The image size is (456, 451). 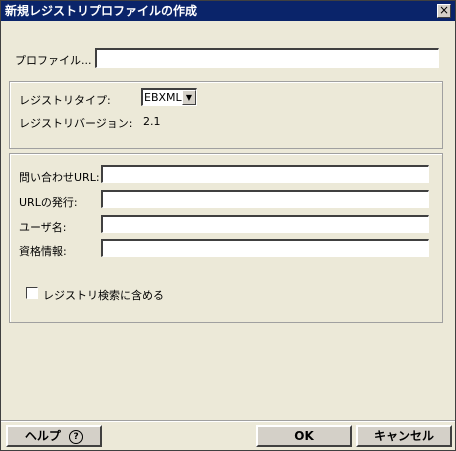 What do you see at coordinates (43, 227) in the screenshot?
I see `username-label: ユーザ名:` at bounding box center [43, 227].